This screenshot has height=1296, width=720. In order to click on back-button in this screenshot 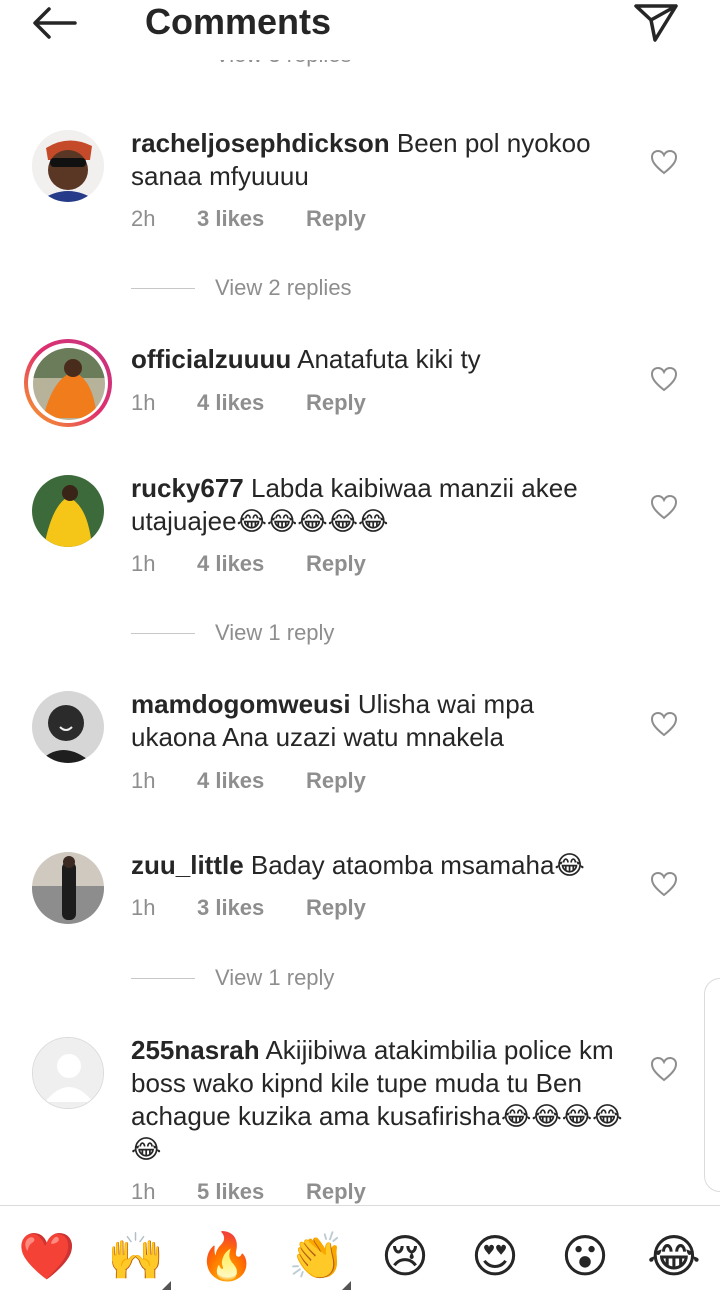, I will do `click(56, 22)`.